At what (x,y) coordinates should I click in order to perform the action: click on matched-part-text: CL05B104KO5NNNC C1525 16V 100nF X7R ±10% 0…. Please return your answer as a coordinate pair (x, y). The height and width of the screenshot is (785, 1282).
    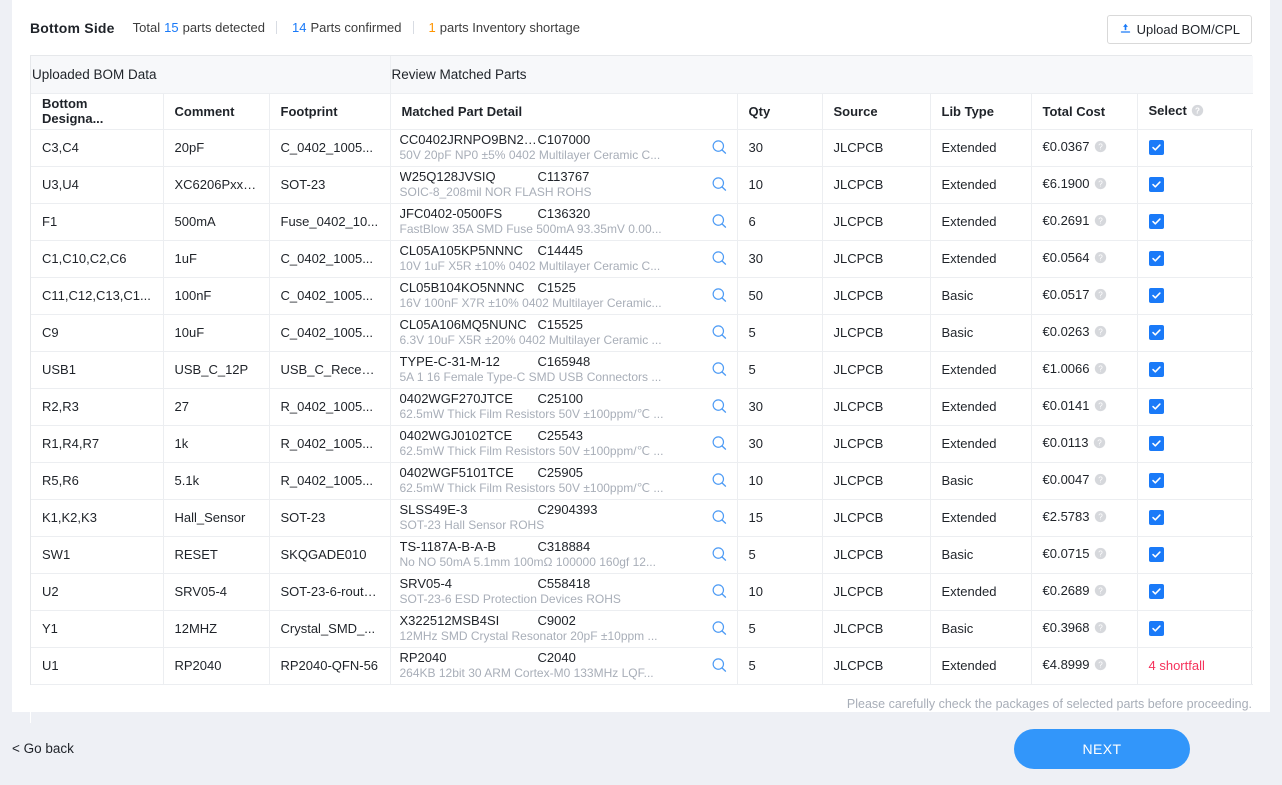
    Looking at the image, I should click on (553, 295).